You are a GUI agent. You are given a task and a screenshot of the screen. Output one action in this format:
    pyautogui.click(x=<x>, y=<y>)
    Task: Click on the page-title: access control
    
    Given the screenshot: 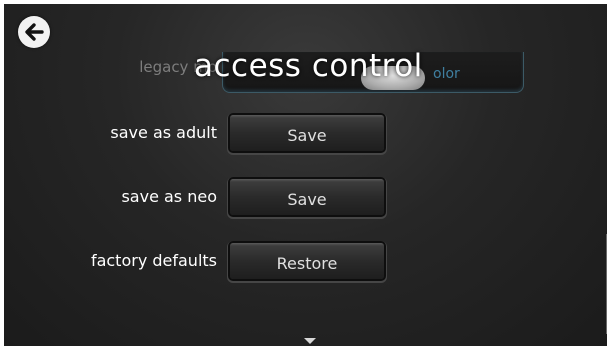 What is the action you would take?
    pyautogui.click(x=308, y=66)
    